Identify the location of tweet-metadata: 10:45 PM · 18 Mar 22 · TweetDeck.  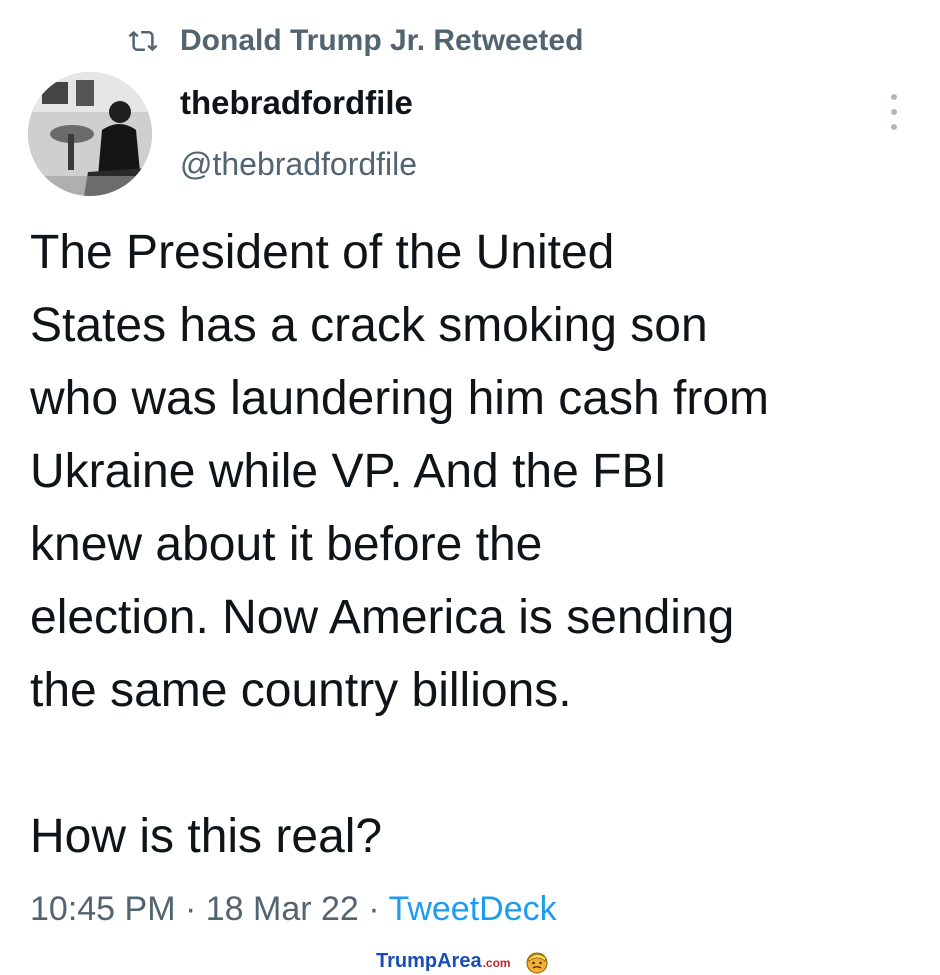
(293, 909).